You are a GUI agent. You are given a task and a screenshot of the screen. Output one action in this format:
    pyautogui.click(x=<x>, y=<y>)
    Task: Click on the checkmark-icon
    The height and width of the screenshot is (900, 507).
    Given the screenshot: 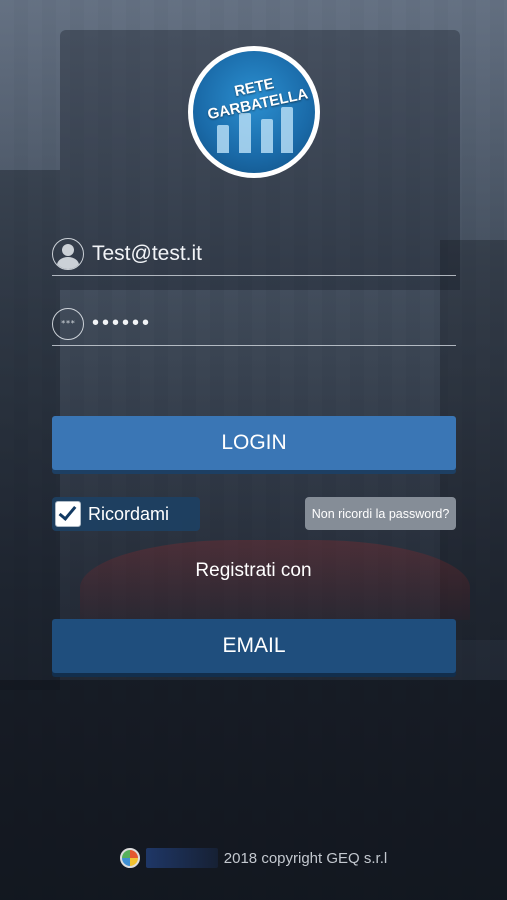 What is the action you would take?
    pyautogui.click(x=67, y=511)
    